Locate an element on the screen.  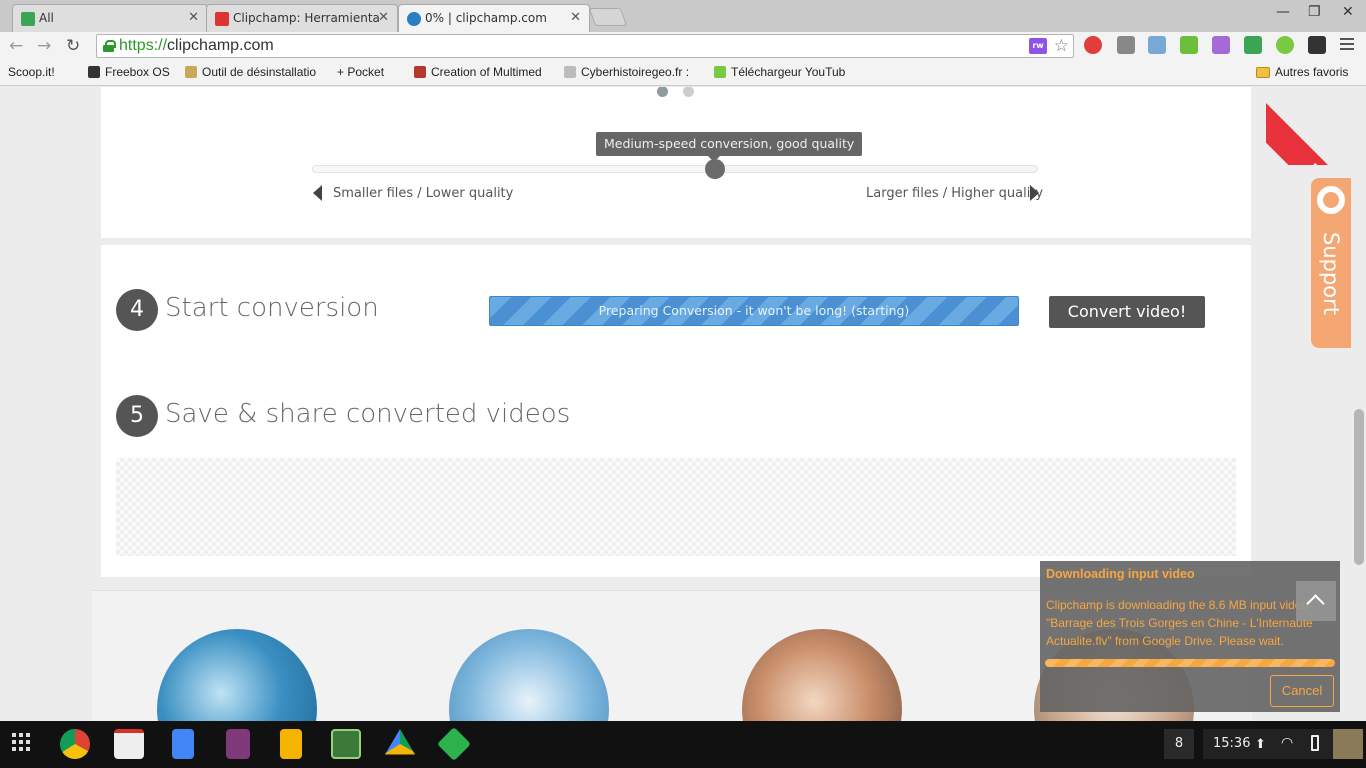
back-arrow-icon: ← is located at coordinates (16, 46).